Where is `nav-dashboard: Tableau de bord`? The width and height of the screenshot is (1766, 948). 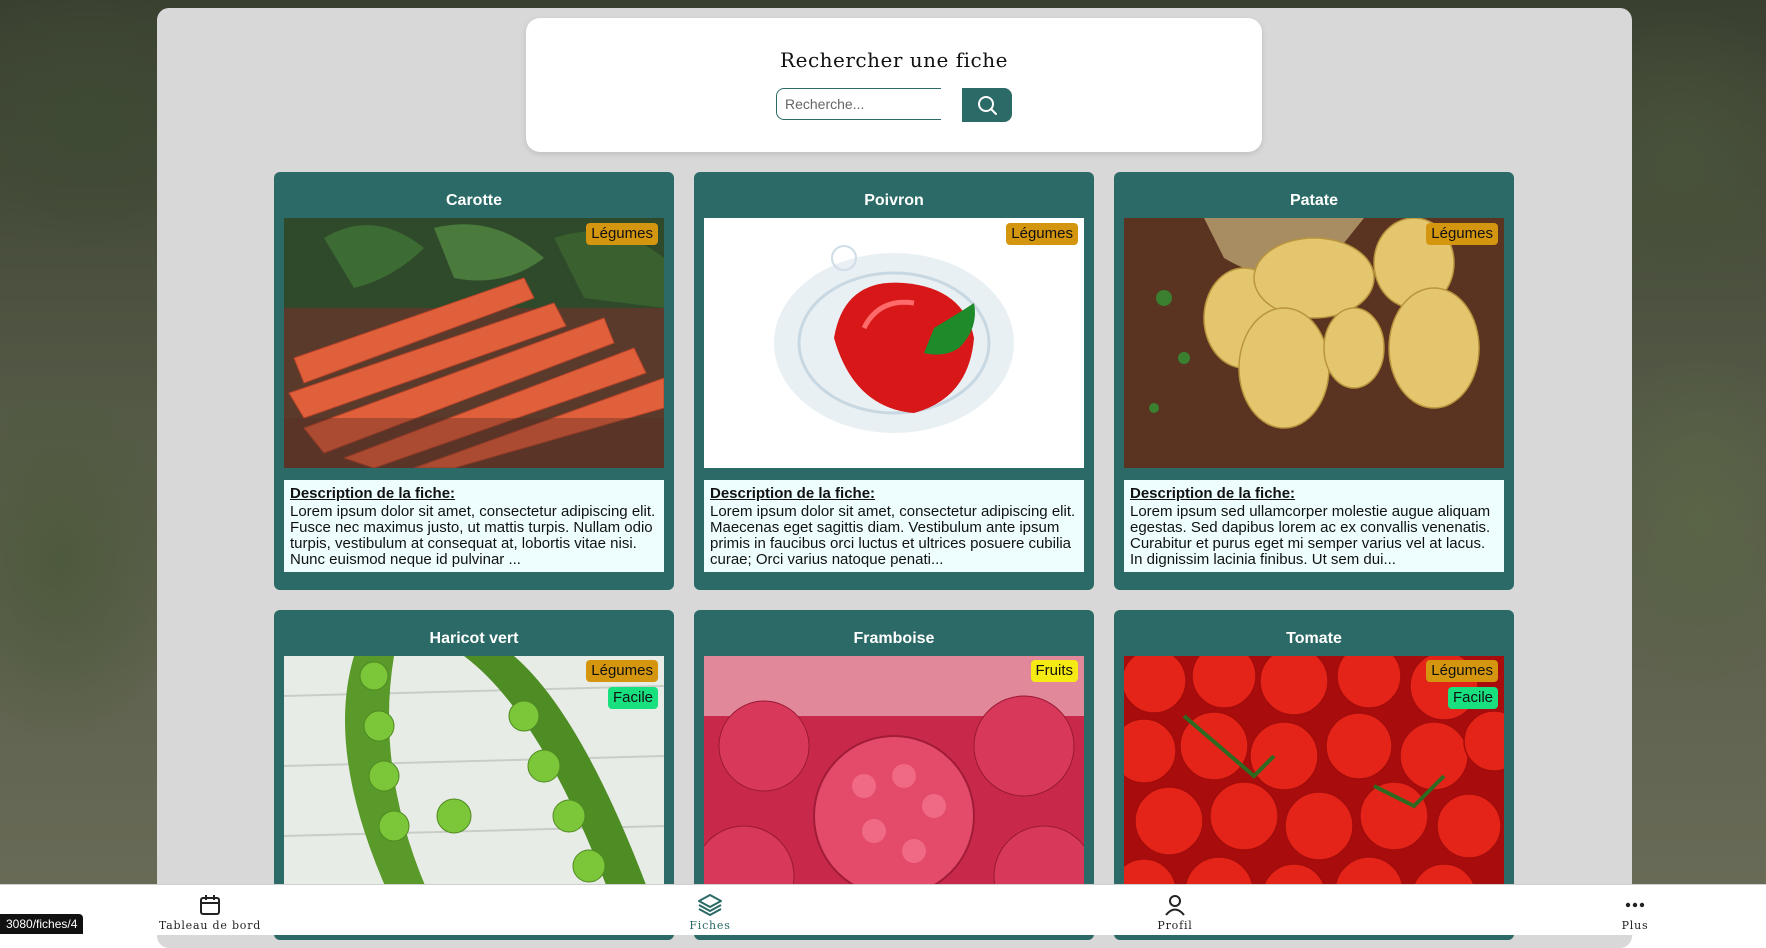 nav-dashboard: Tableau de bord is located at coordinates (210, 912).